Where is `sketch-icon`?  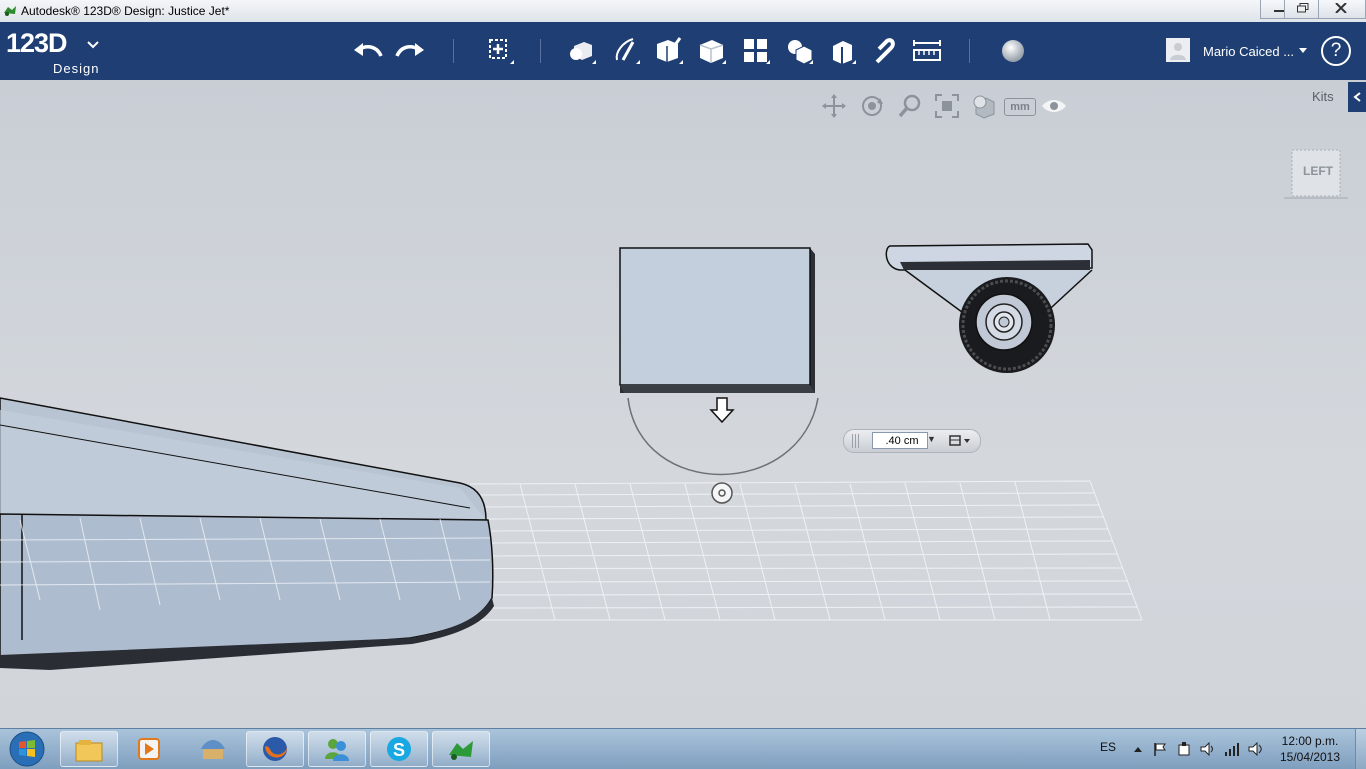 sketch-icon is located at coordinates (626, 51).